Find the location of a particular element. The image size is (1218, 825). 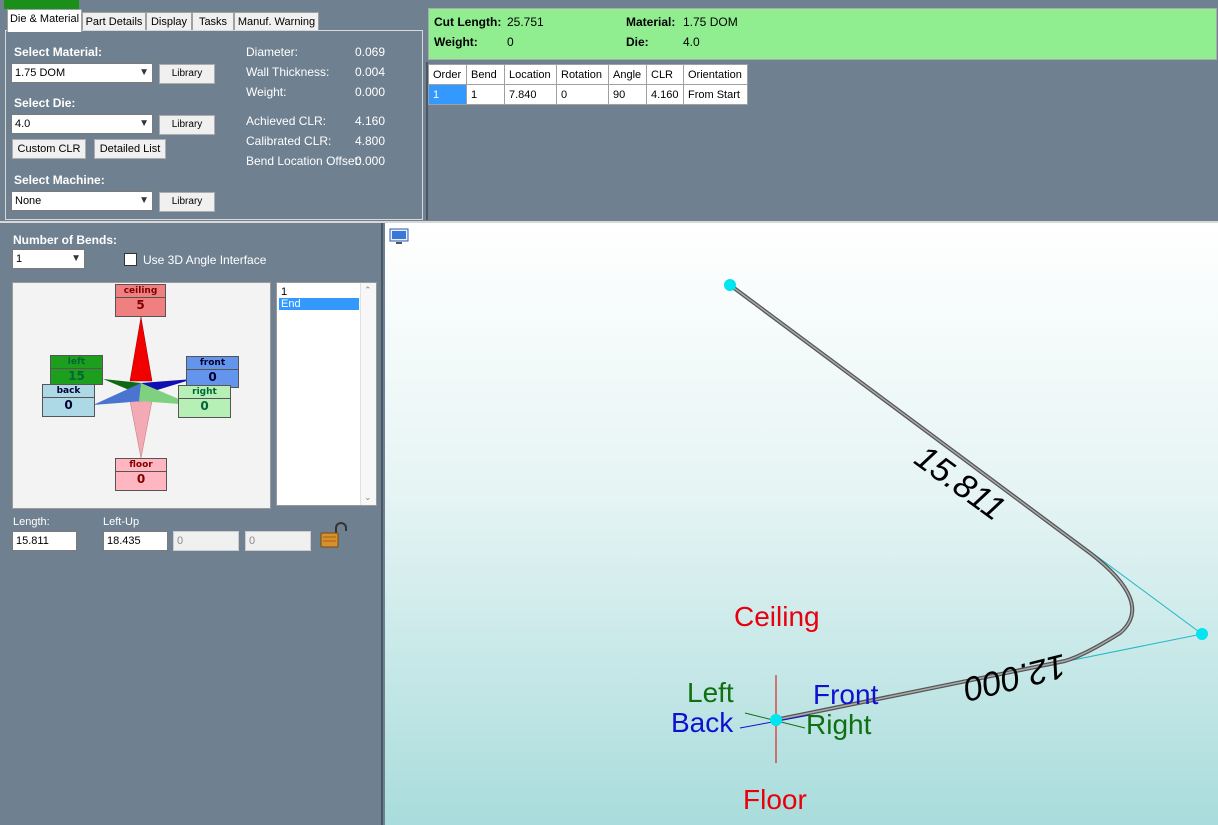

right-axis-label: Right is located at coordinates (839, 724).